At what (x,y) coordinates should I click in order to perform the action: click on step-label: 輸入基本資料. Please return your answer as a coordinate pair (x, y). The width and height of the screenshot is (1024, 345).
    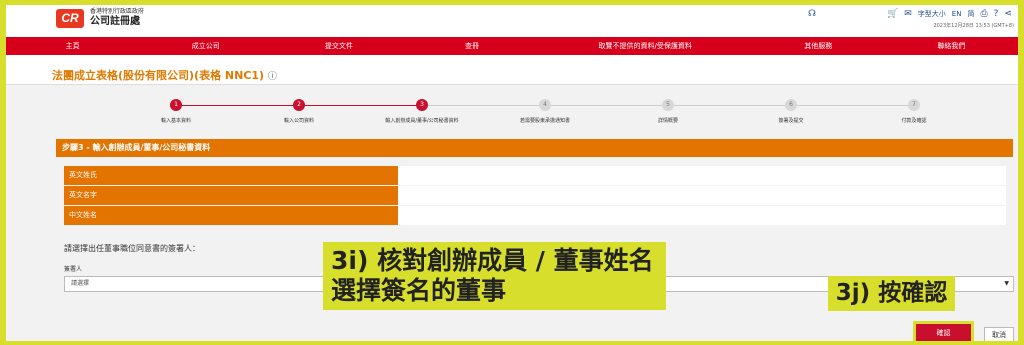
    Looking at the image, I should click on (175, 121).